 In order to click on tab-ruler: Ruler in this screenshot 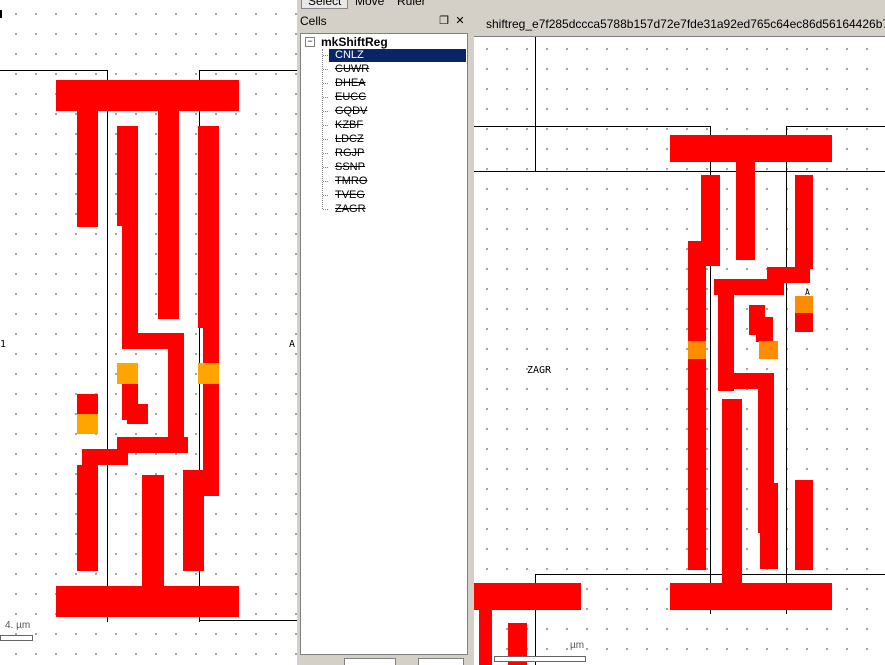, I will do `click(411, 4)`.